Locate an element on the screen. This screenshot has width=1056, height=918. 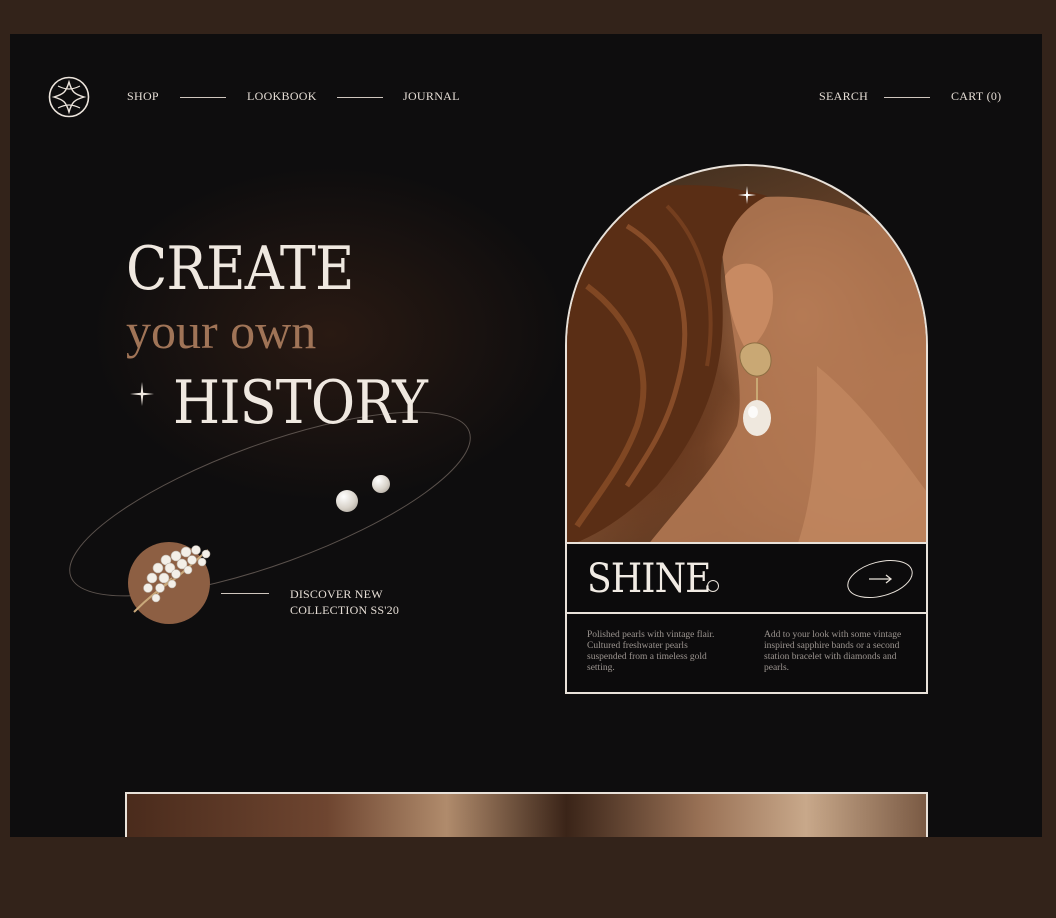
arrow-right-icon is located at coordinates (880, 579).